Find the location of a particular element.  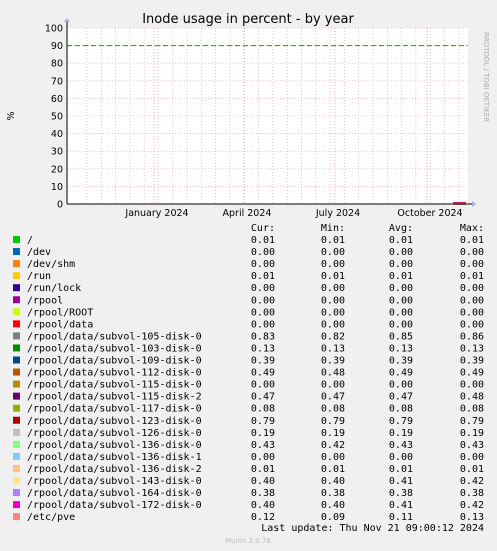

legend-value: 0.41 is located at coordinates (401, 481).